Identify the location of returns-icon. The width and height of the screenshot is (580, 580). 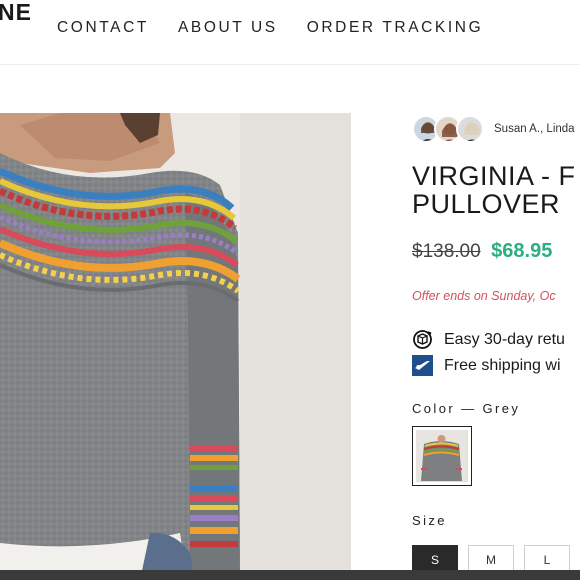
(422, 339).